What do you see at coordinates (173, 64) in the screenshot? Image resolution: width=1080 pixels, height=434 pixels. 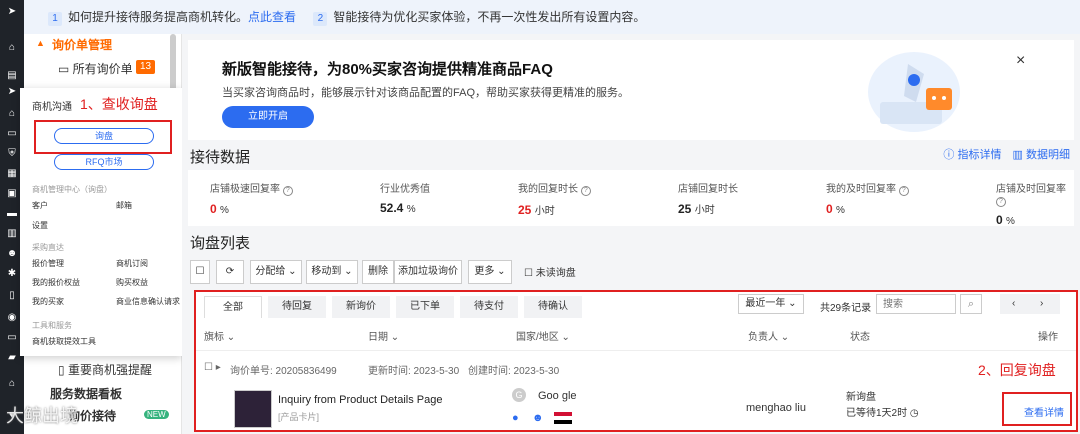 I see `scrollbar` at bounding box center [173, 64].